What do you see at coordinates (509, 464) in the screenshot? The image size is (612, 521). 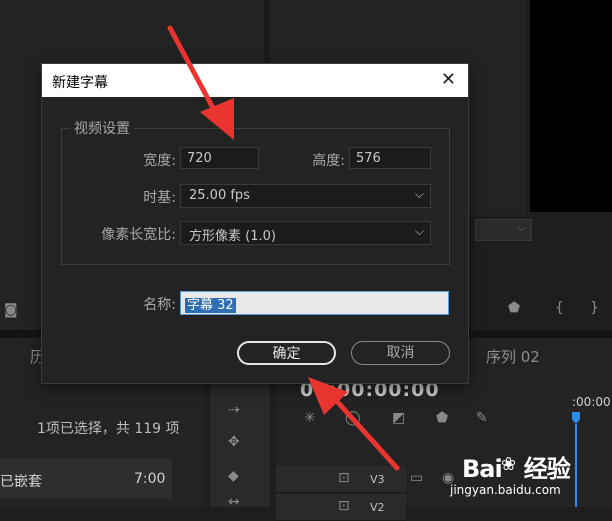 I see `paw-icon: ❀` at bounding box center [509, 464].